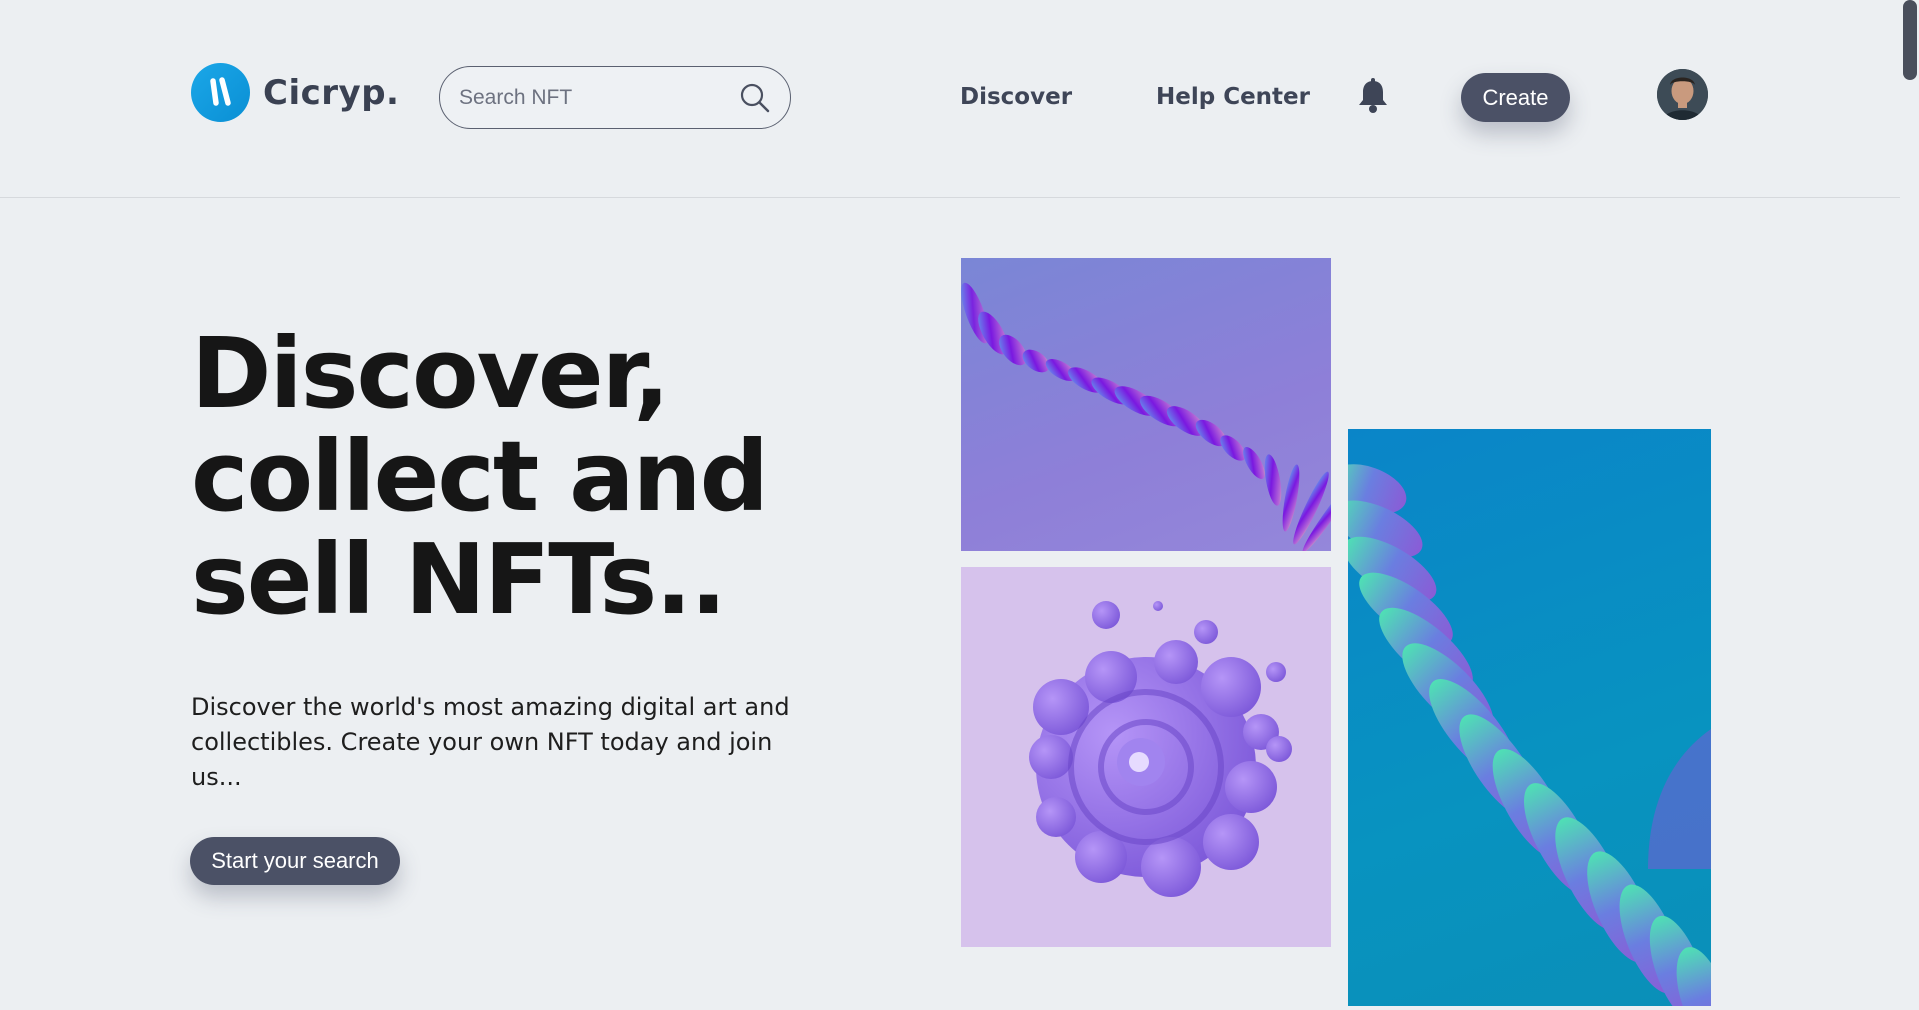 The width and height of the screenshot is (1919, 1010). I want to click on headline-line: collect and, so click(480, 476).